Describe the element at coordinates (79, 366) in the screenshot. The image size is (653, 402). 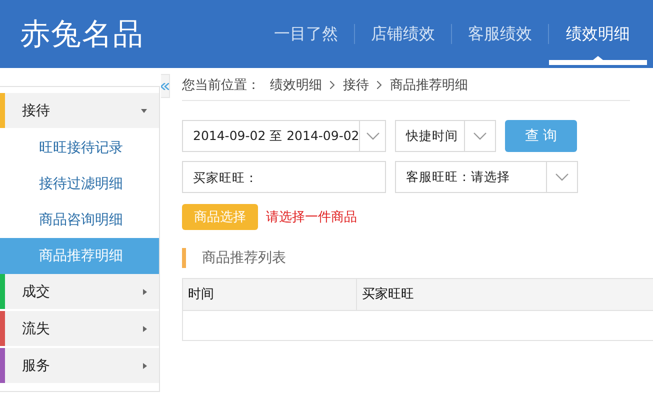
I see `sidebar-group: 服务` at that location.